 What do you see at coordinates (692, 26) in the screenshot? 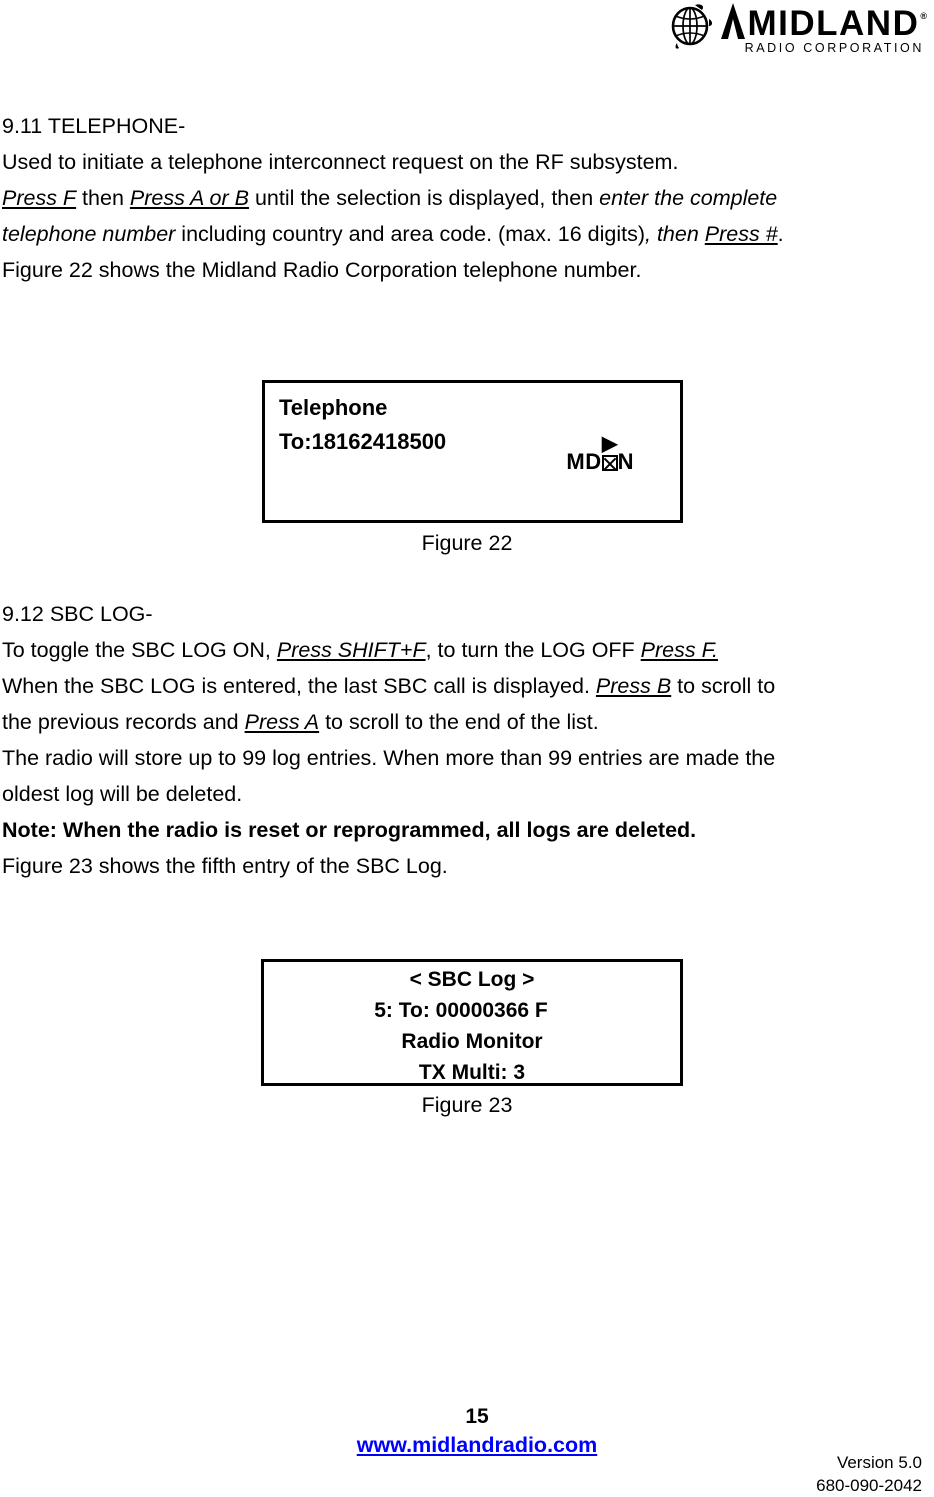
I see `globe-icon` at bounding box center [692, 26].